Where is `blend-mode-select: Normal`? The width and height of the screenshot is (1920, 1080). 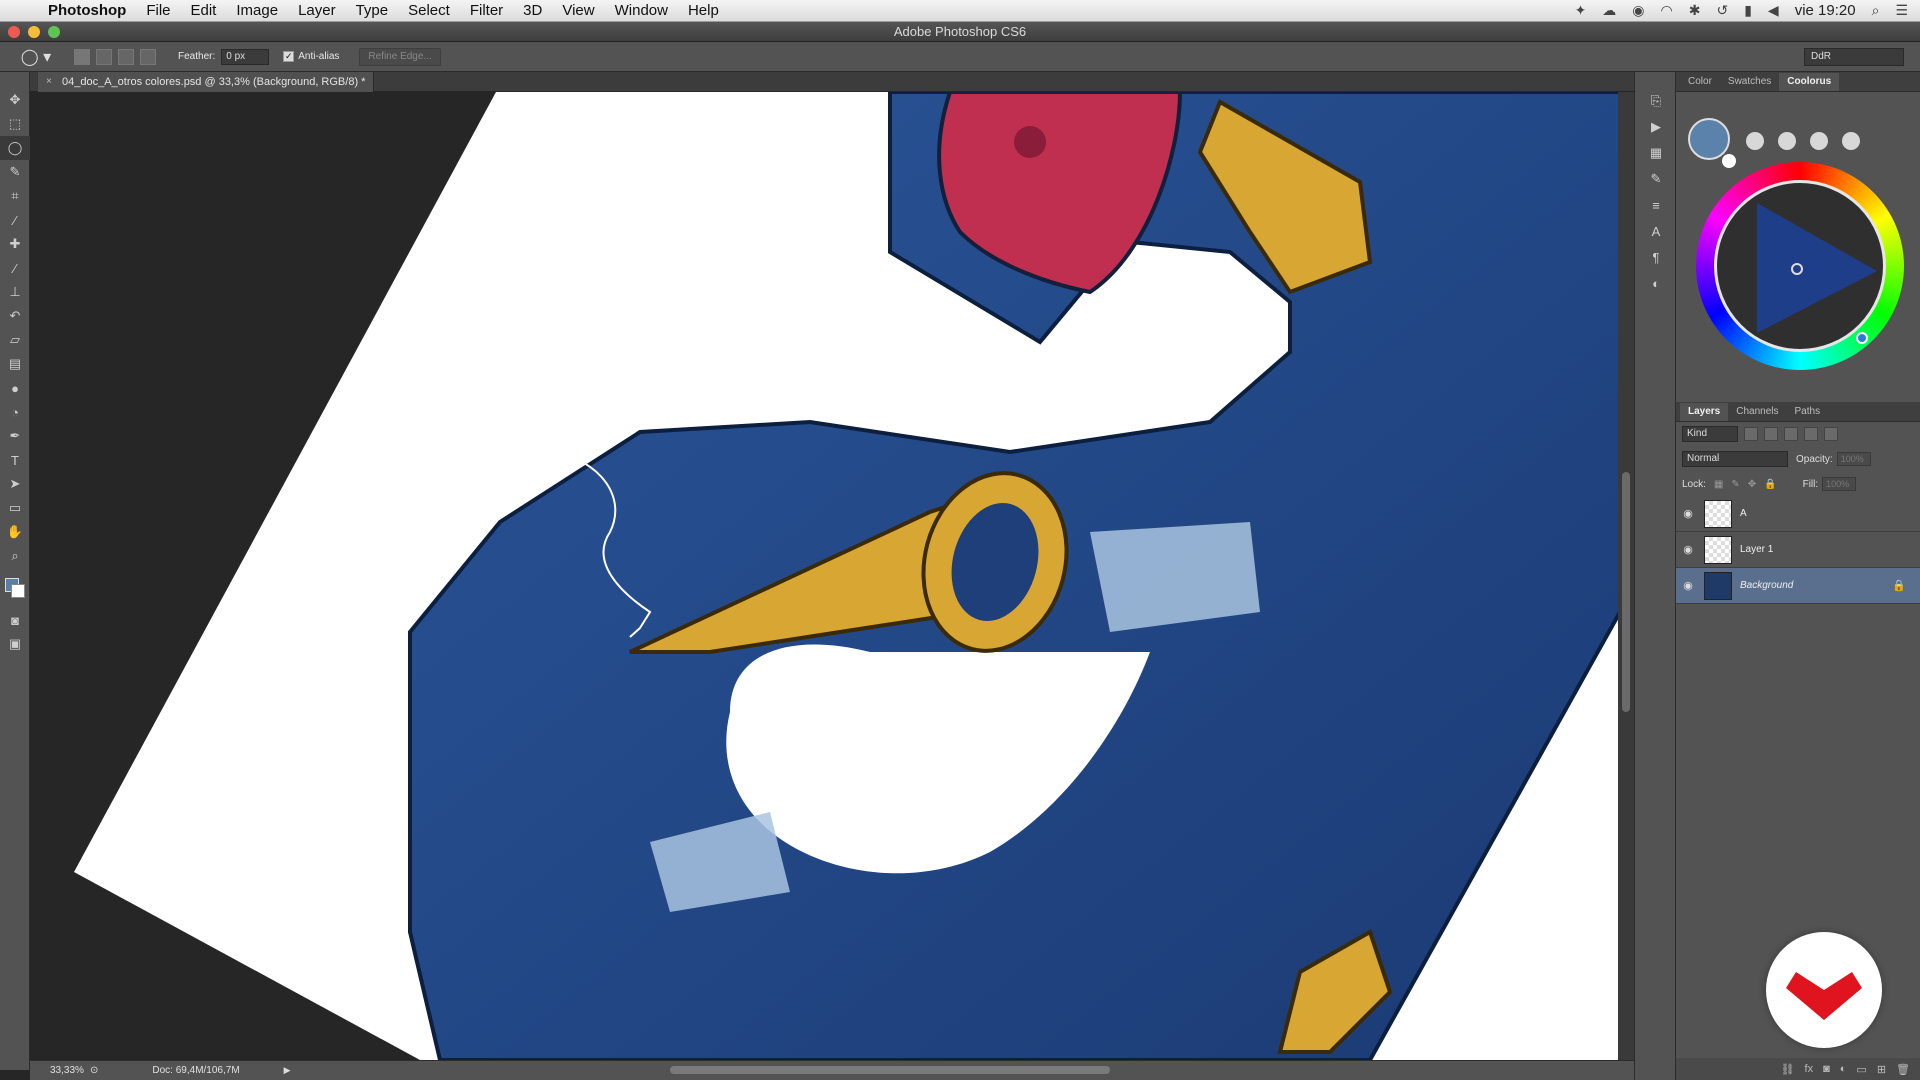 blend-mode-select: Normal is located at coordinates (1735, 459).